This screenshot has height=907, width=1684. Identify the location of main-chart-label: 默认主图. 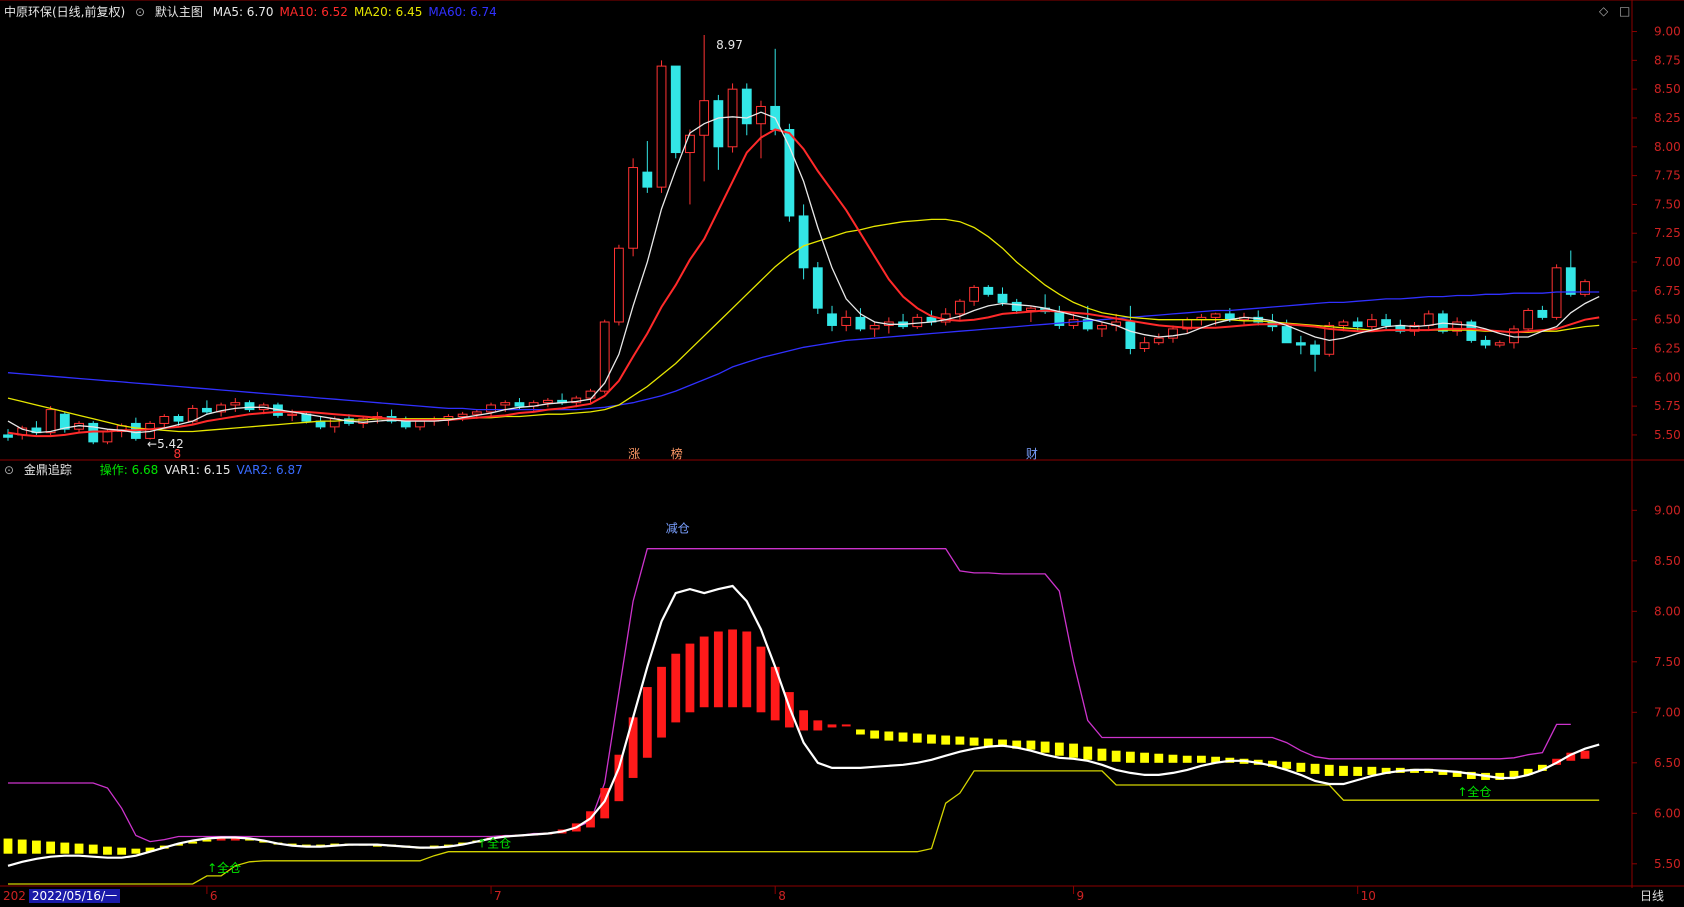
(179, 12).